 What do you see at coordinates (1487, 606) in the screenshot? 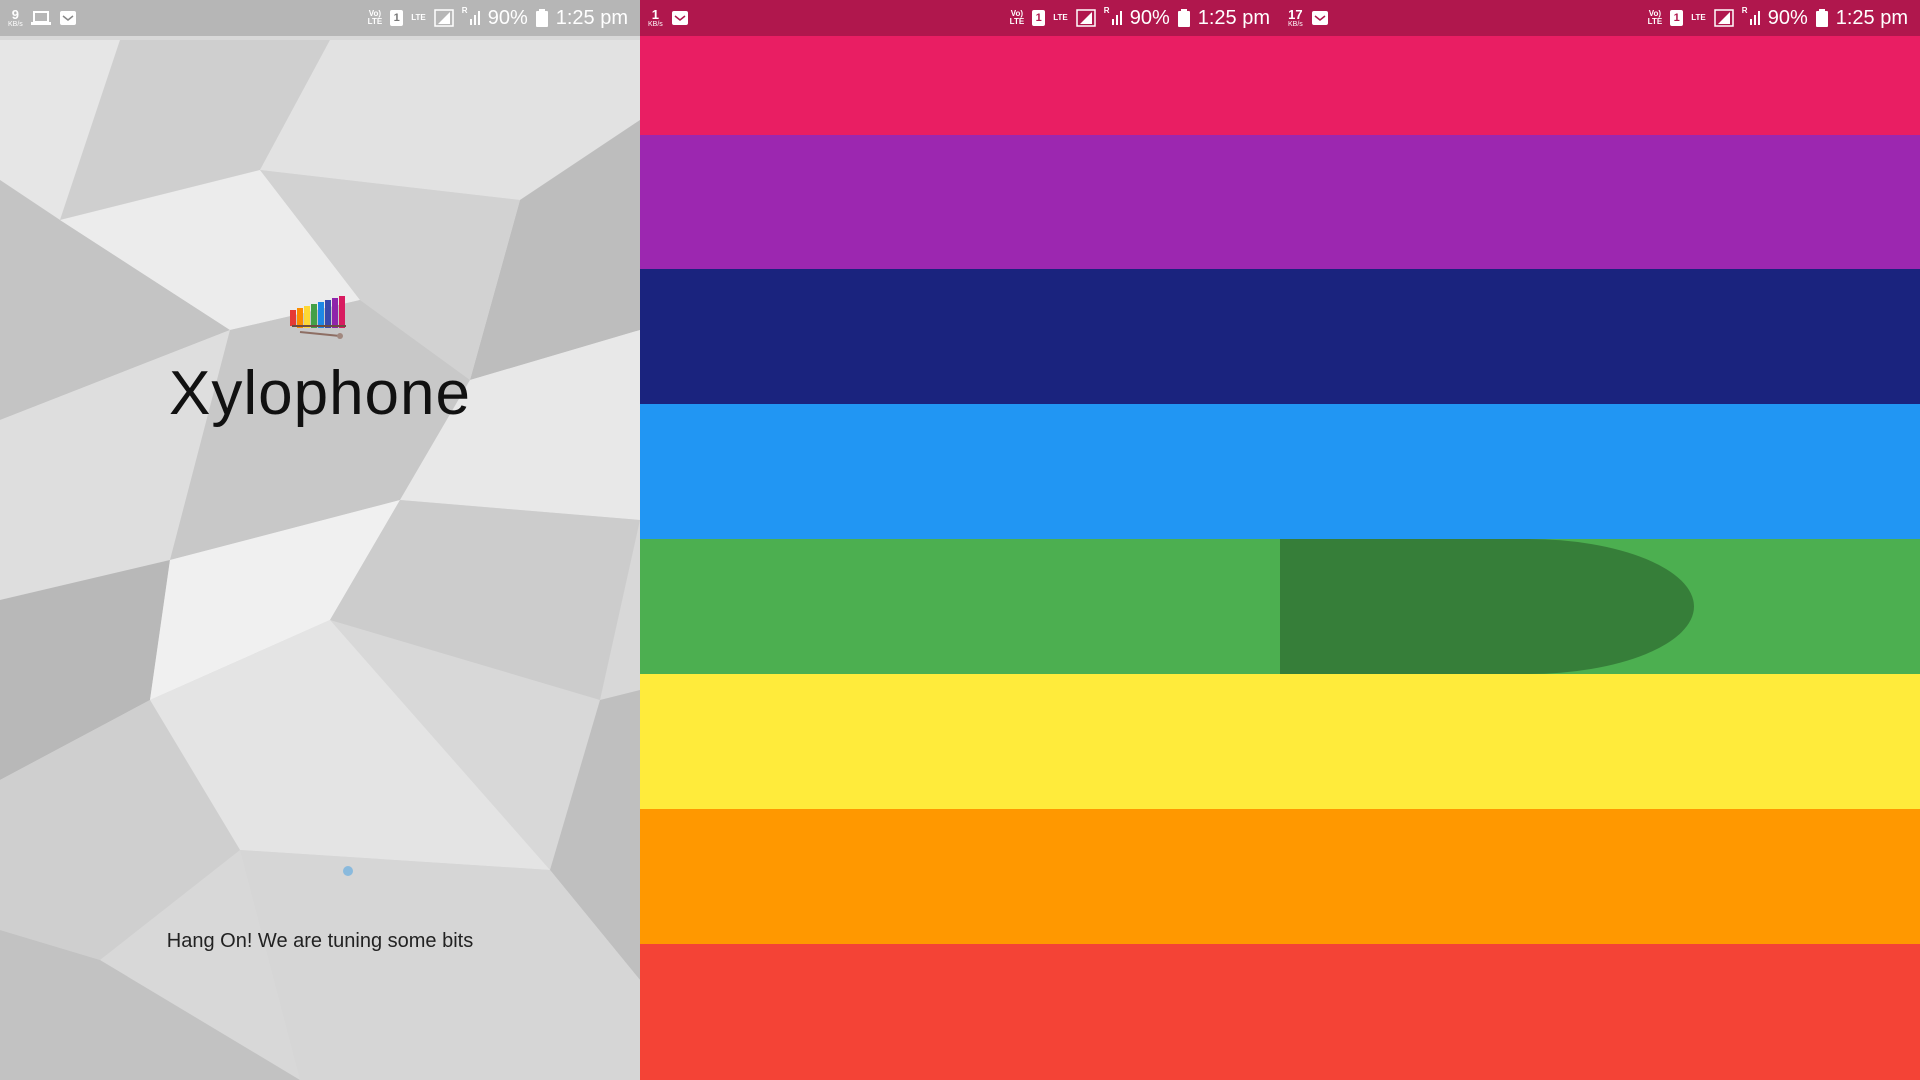
I see `touch-ripple` at bounding box center [1487, 606].